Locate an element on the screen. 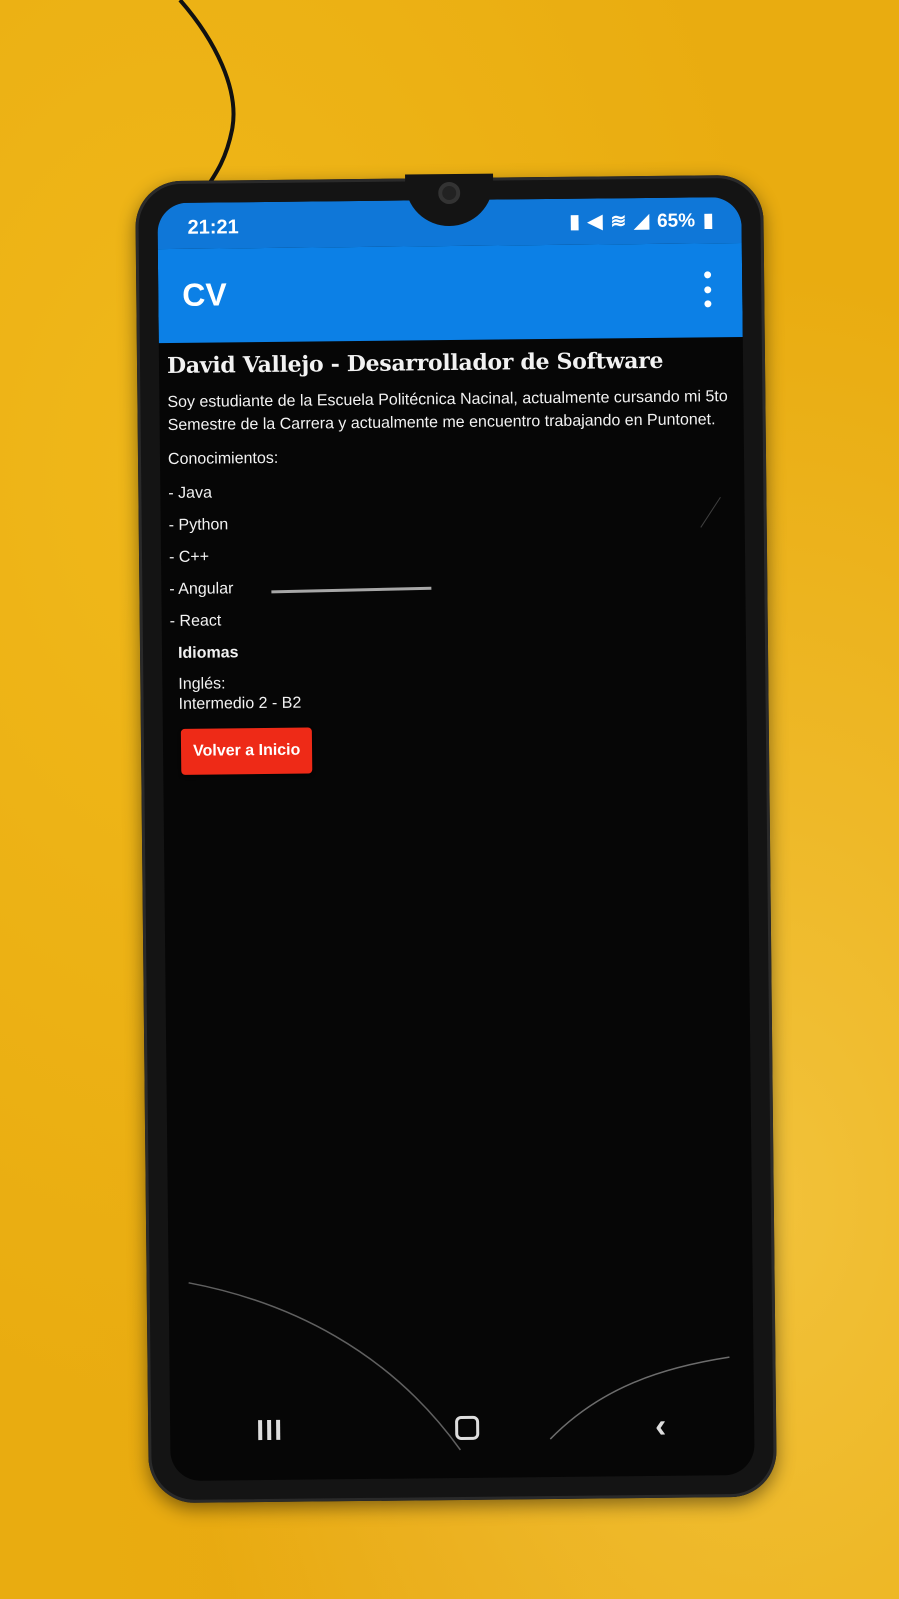 This screenshot has width=899, height=1599. skill-item: - React is located at coordinates (195, 621).